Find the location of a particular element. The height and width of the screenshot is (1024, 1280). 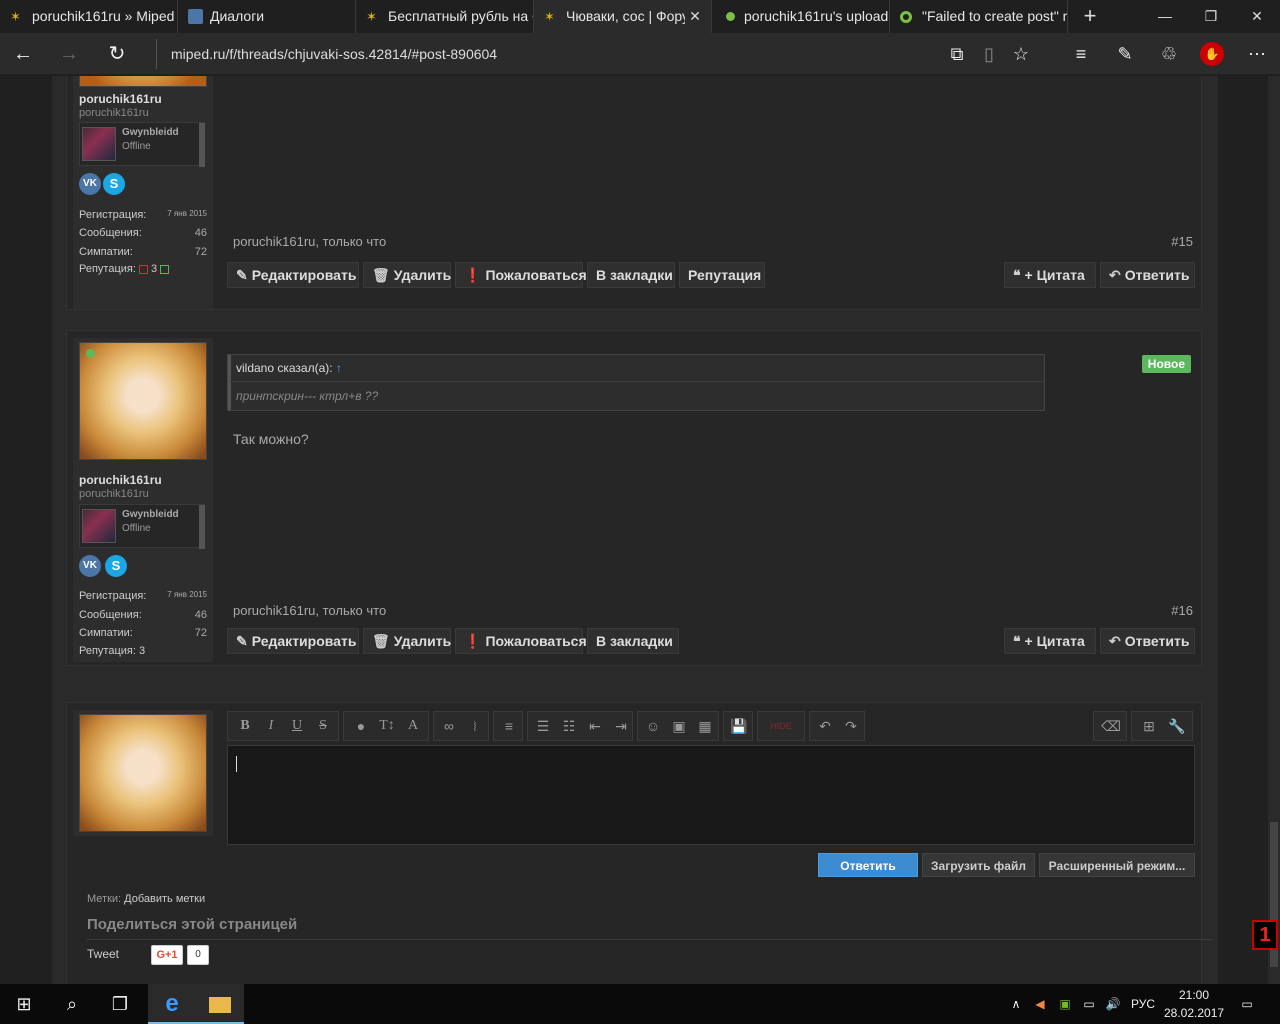

network-icon: ▭ is located at coordinates (1089, 1004).